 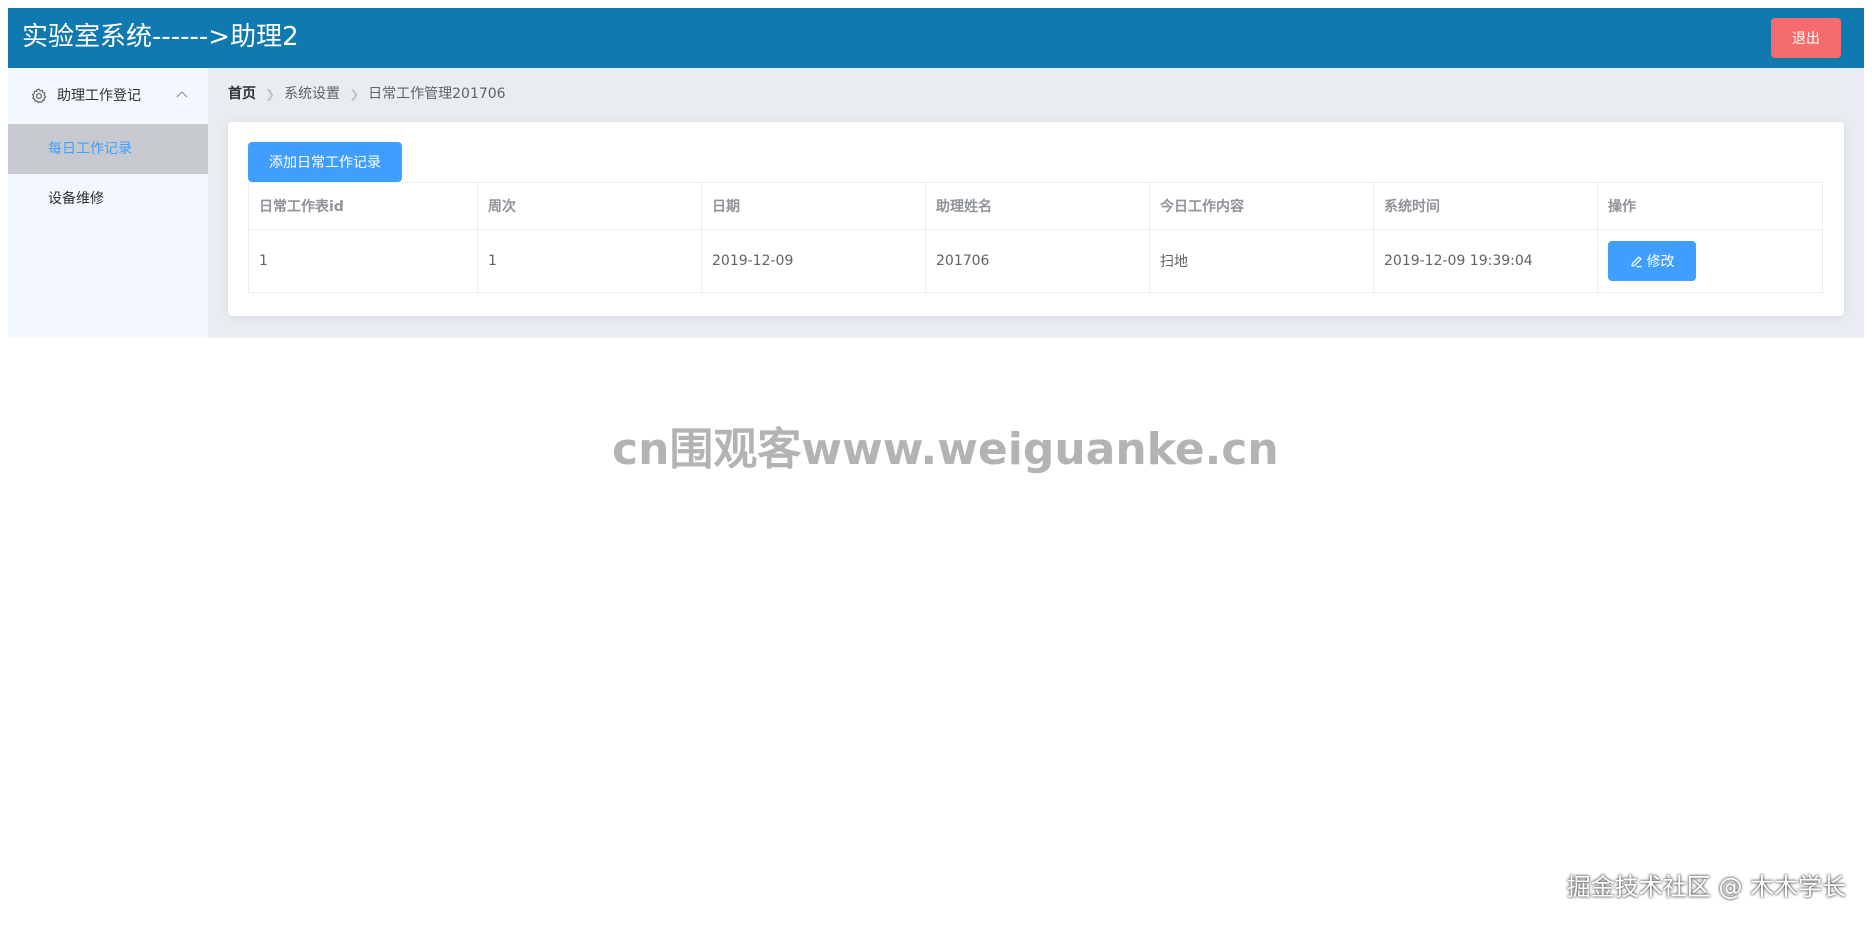 What do you see at coordinates (1636, 261) in the screenshot?
I see `edit-icon` at bounding box center [1636, 261].